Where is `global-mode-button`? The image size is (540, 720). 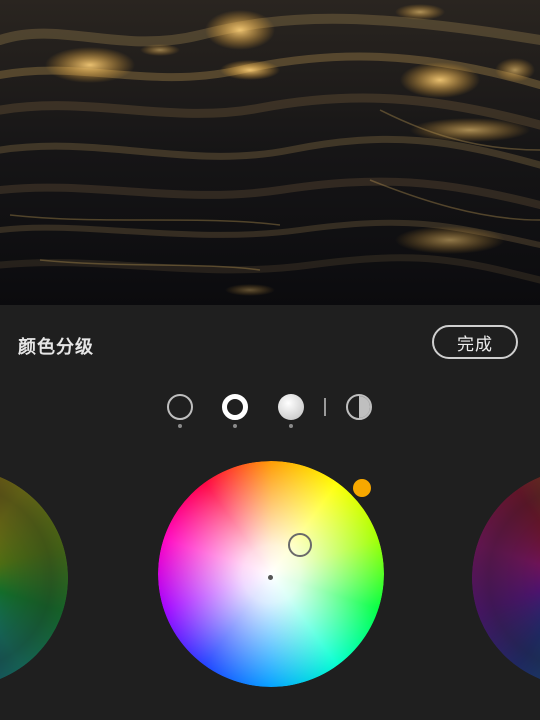
global-mode-button is located at coordinates (359, 407).